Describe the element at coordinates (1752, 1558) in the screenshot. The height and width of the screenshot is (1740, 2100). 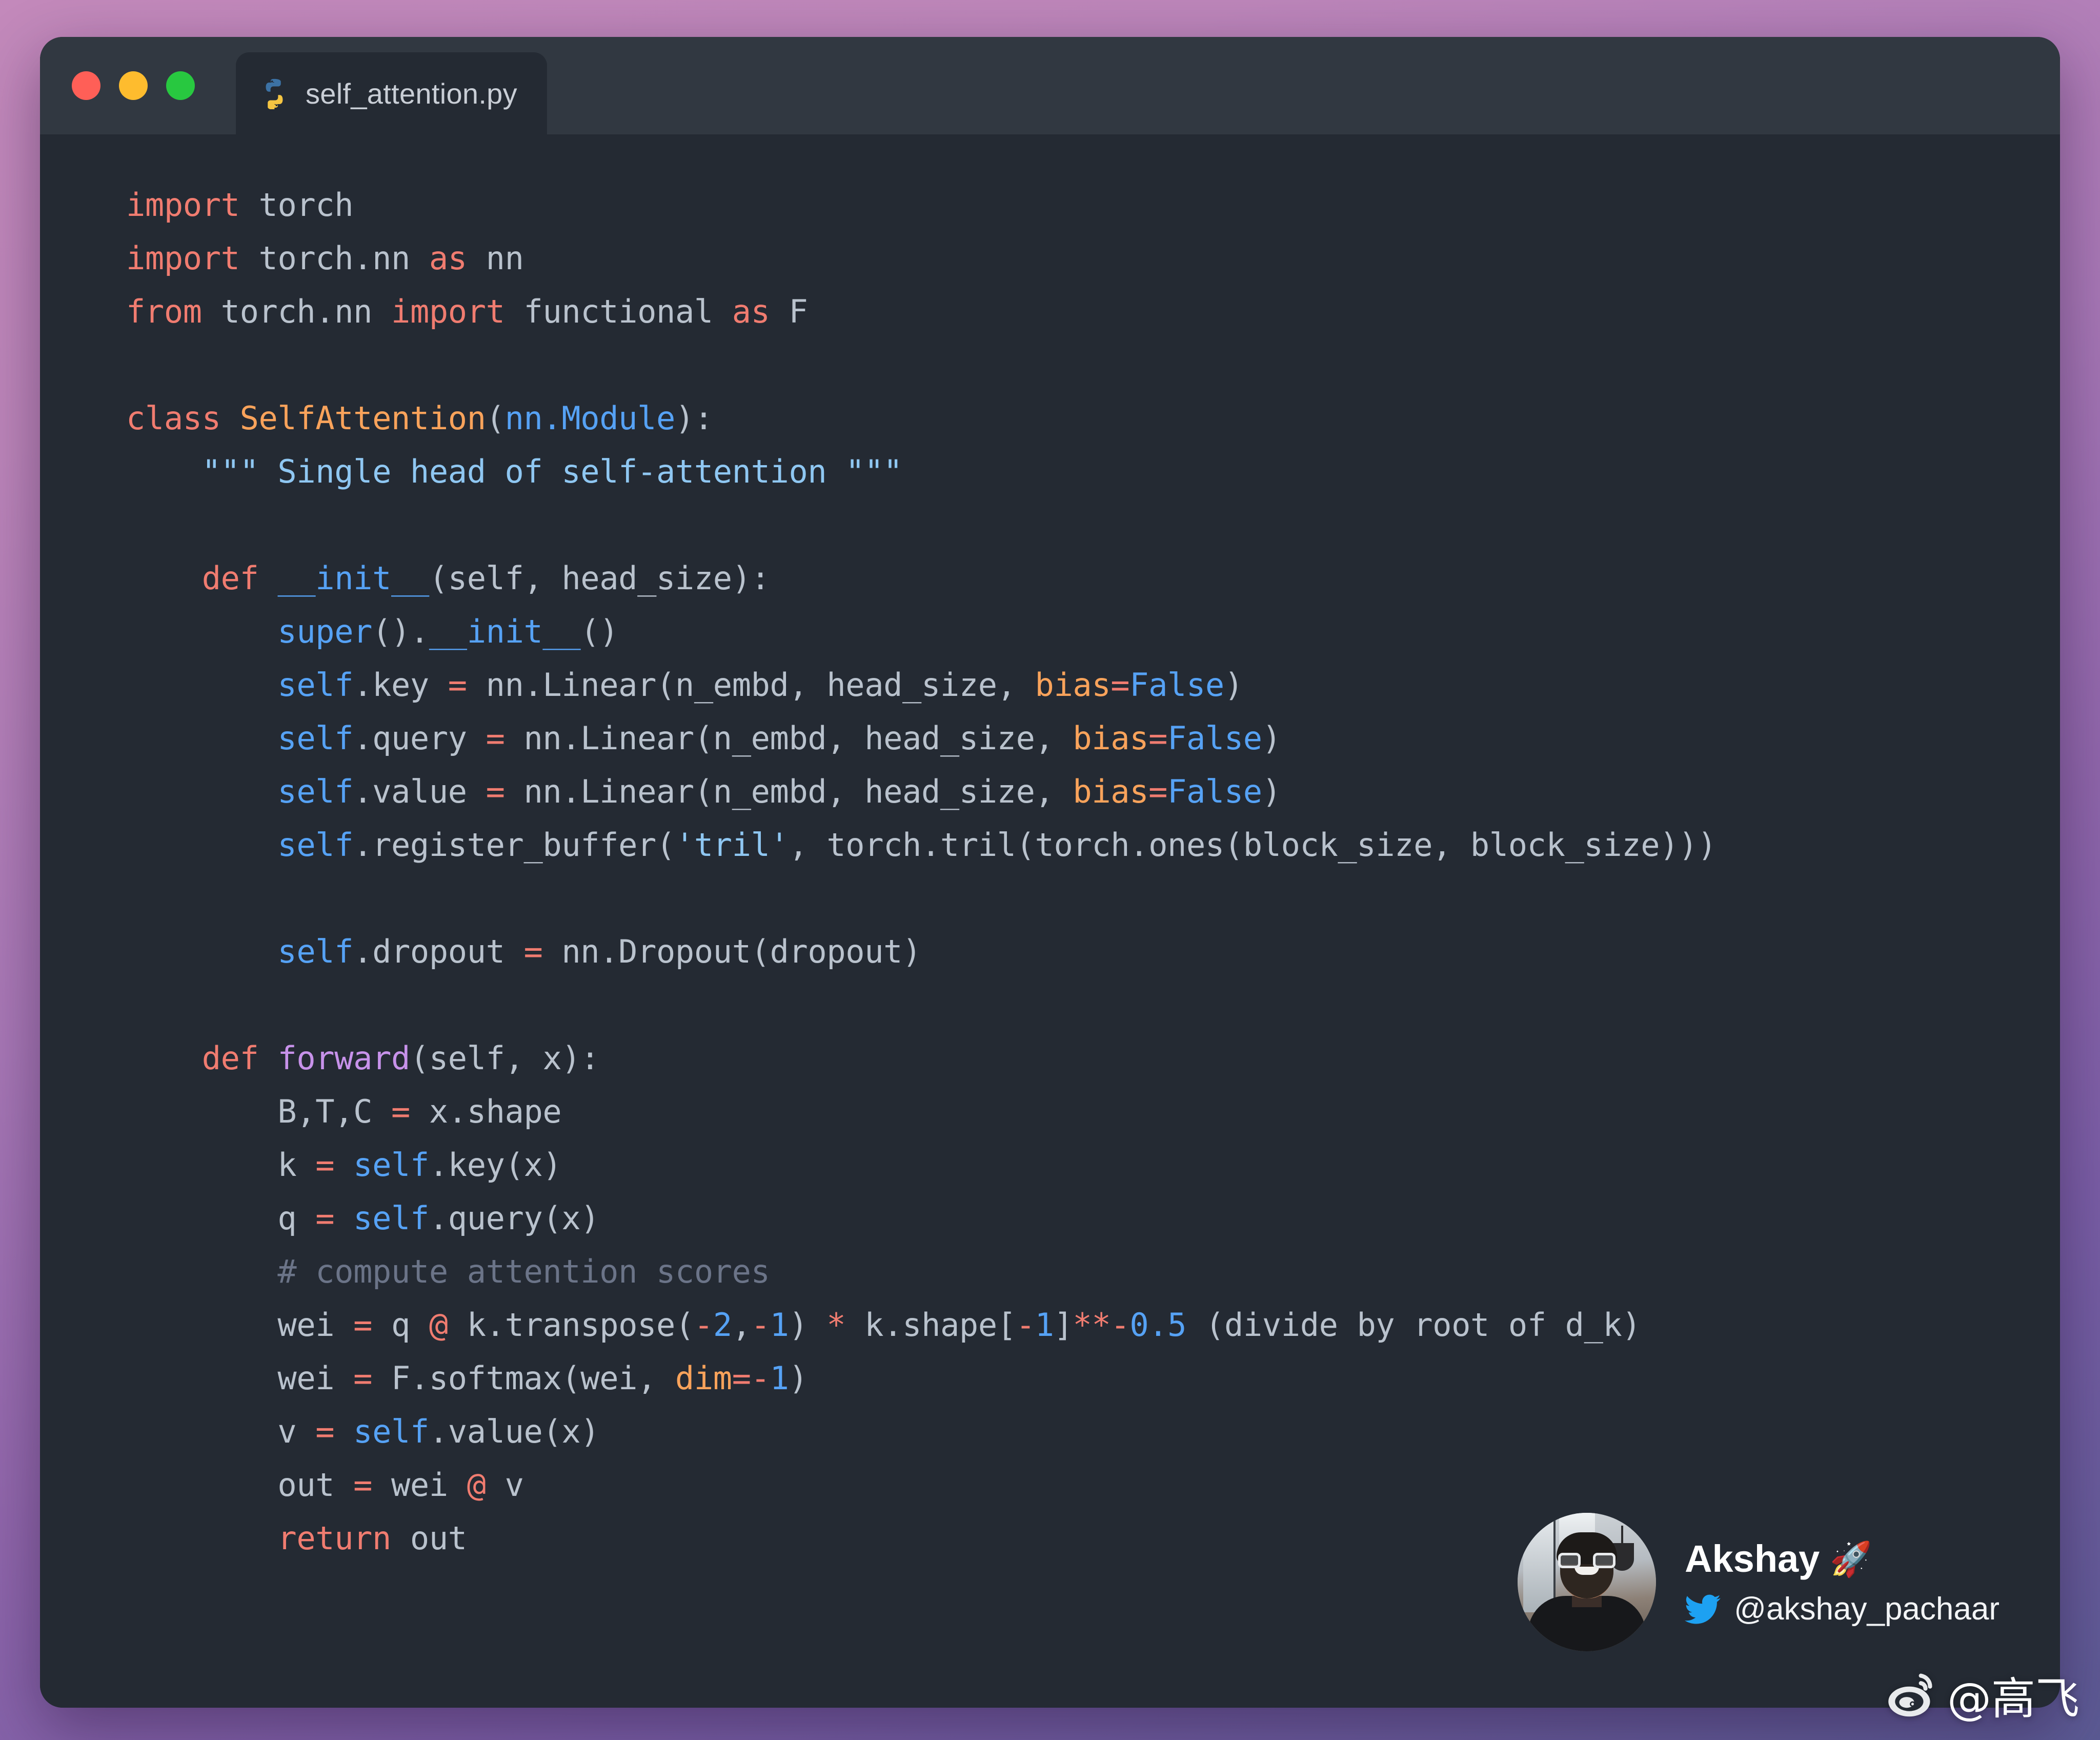
I see `author-name: Akshay` at that location.